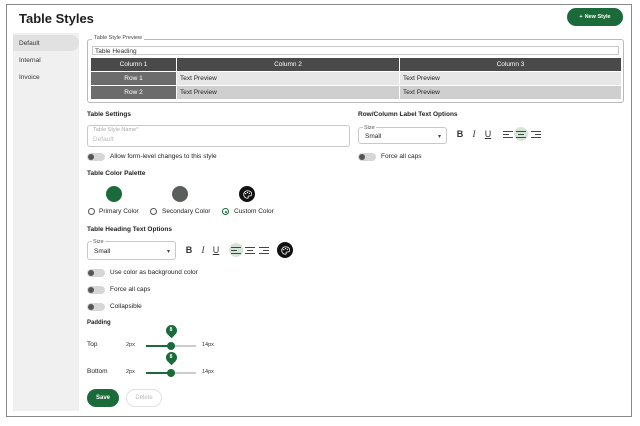 Image resolution: width=640 pixels, height=426 pixels. What do you see at coordinates (367, 157) in the screenshot?
I see `label-force-caps-toggle` at bounding box center [367, 157].